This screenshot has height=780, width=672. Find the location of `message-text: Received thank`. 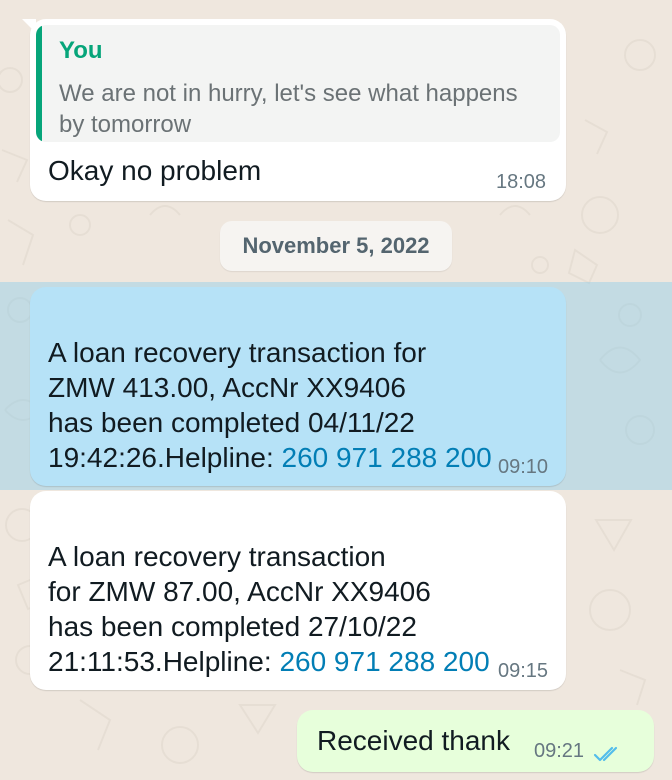

message-text: Received thank is located at coordinates (414, 740).